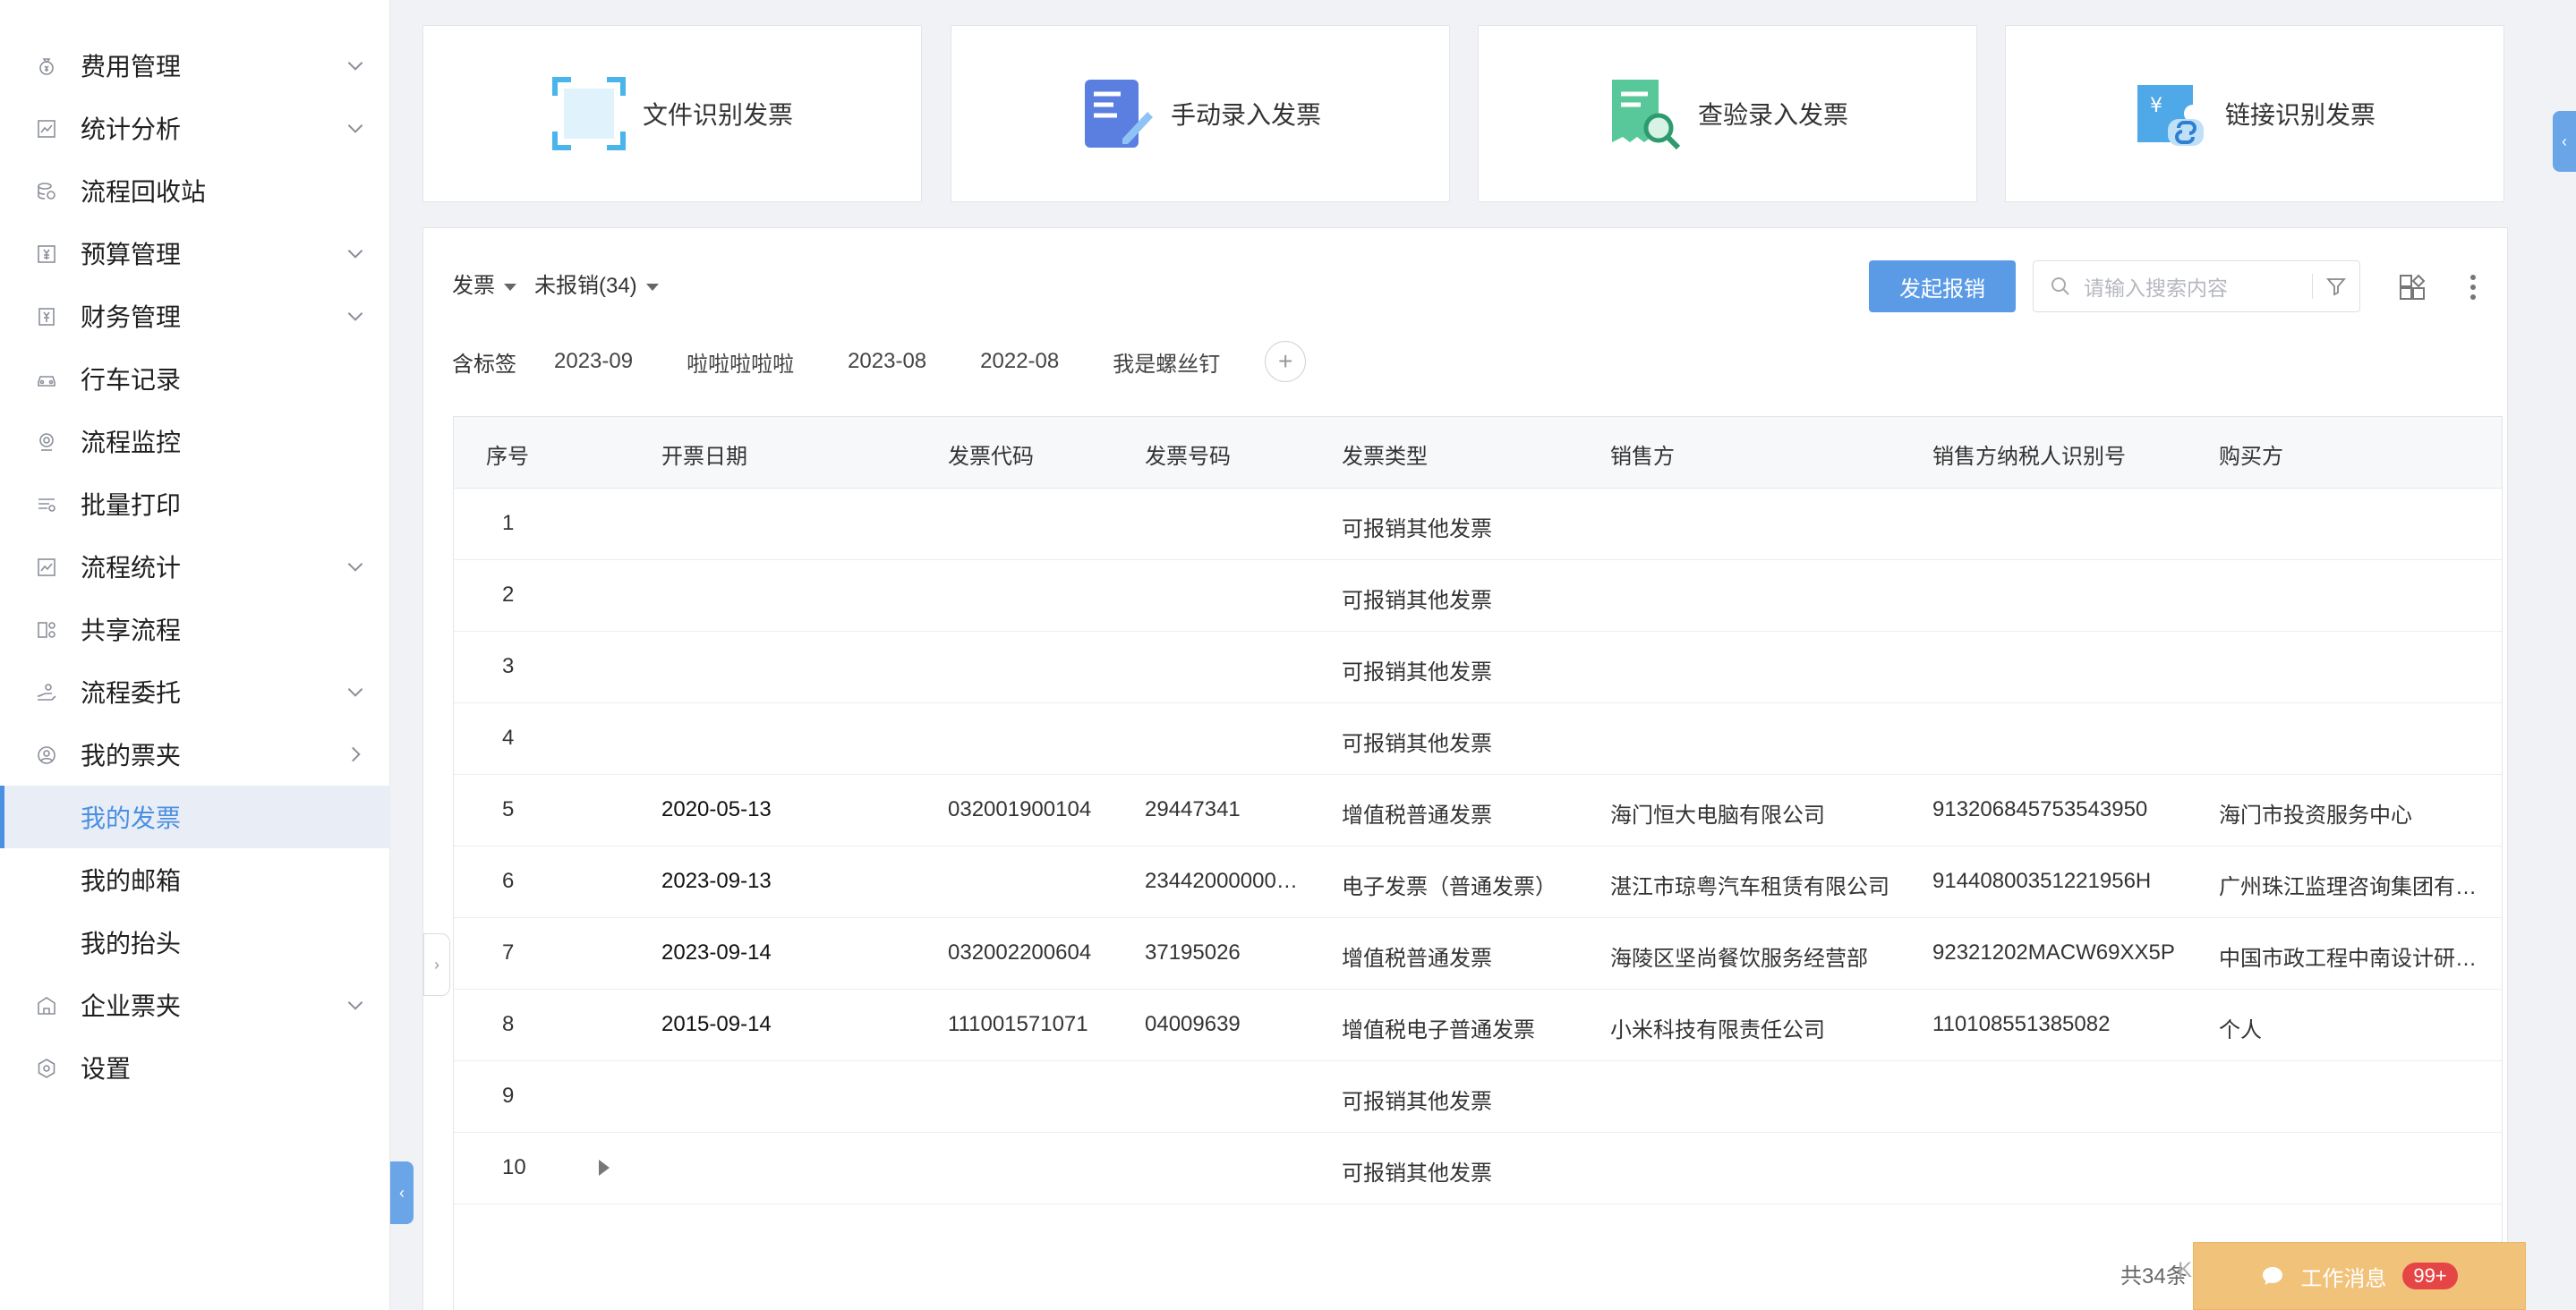 The image size is (2576, 1310). I want to click on sidebar-item-finance: 财务管理, so click(195, 316).